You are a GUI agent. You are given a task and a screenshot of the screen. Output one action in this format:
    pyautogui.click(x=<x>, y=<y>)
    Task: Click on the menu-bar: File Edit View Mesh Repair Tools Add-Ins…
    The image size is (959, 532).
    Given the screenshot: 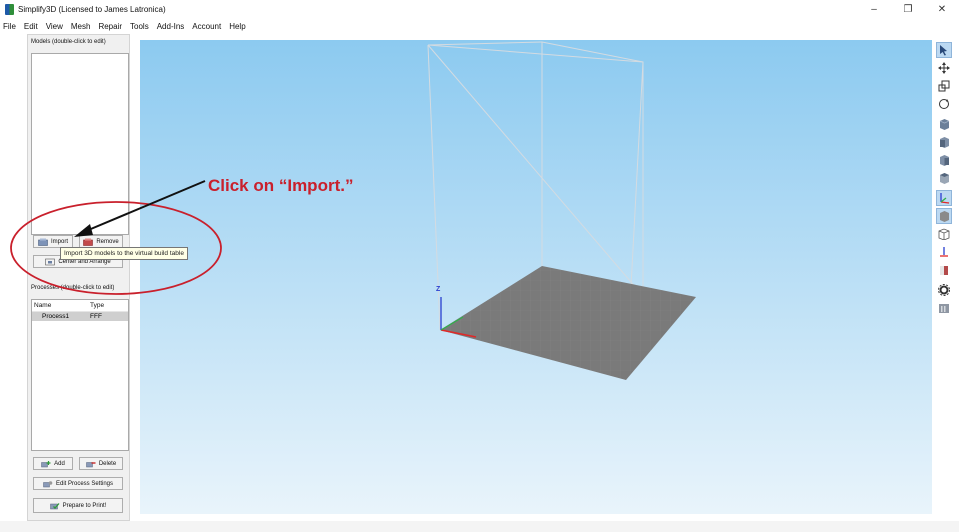 What is the action you would take?
    pyautogui.click(x=479, y=26)
    